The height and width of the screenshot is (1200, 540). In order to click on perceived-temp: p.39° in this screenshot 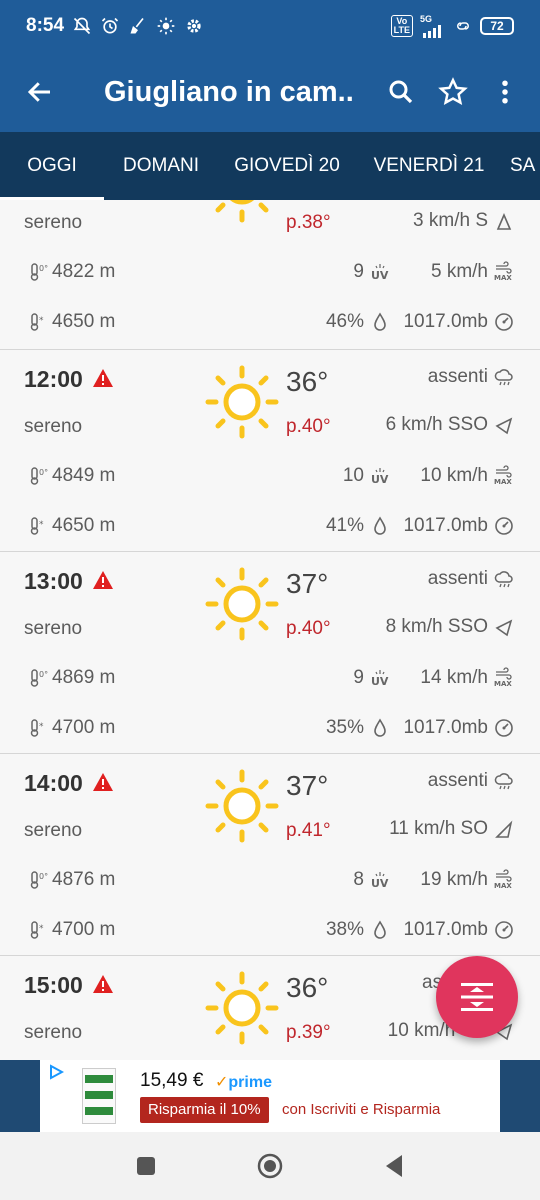, I will do `click(308, 1032)`.